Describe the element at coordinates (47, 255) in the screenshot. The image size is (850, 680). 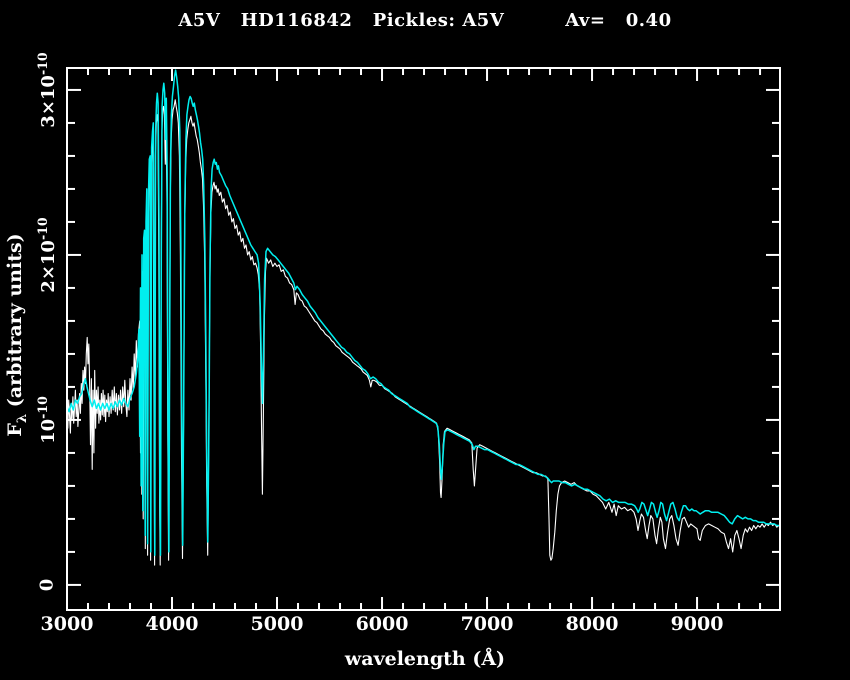
I see `y-tick-label: 2×10-10` at that location.